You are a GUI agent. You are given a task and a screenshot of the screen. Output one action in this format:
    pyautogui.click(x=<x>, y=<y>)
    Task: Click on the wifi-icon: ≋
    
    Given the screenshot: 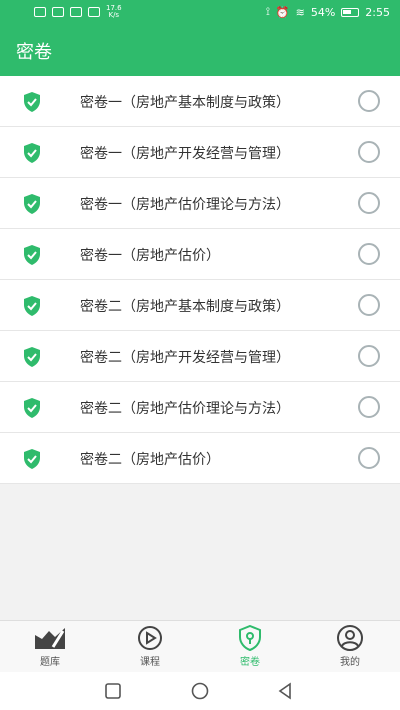 What is the action you would take?
    pyautogui.click(x=300, y=12)
    